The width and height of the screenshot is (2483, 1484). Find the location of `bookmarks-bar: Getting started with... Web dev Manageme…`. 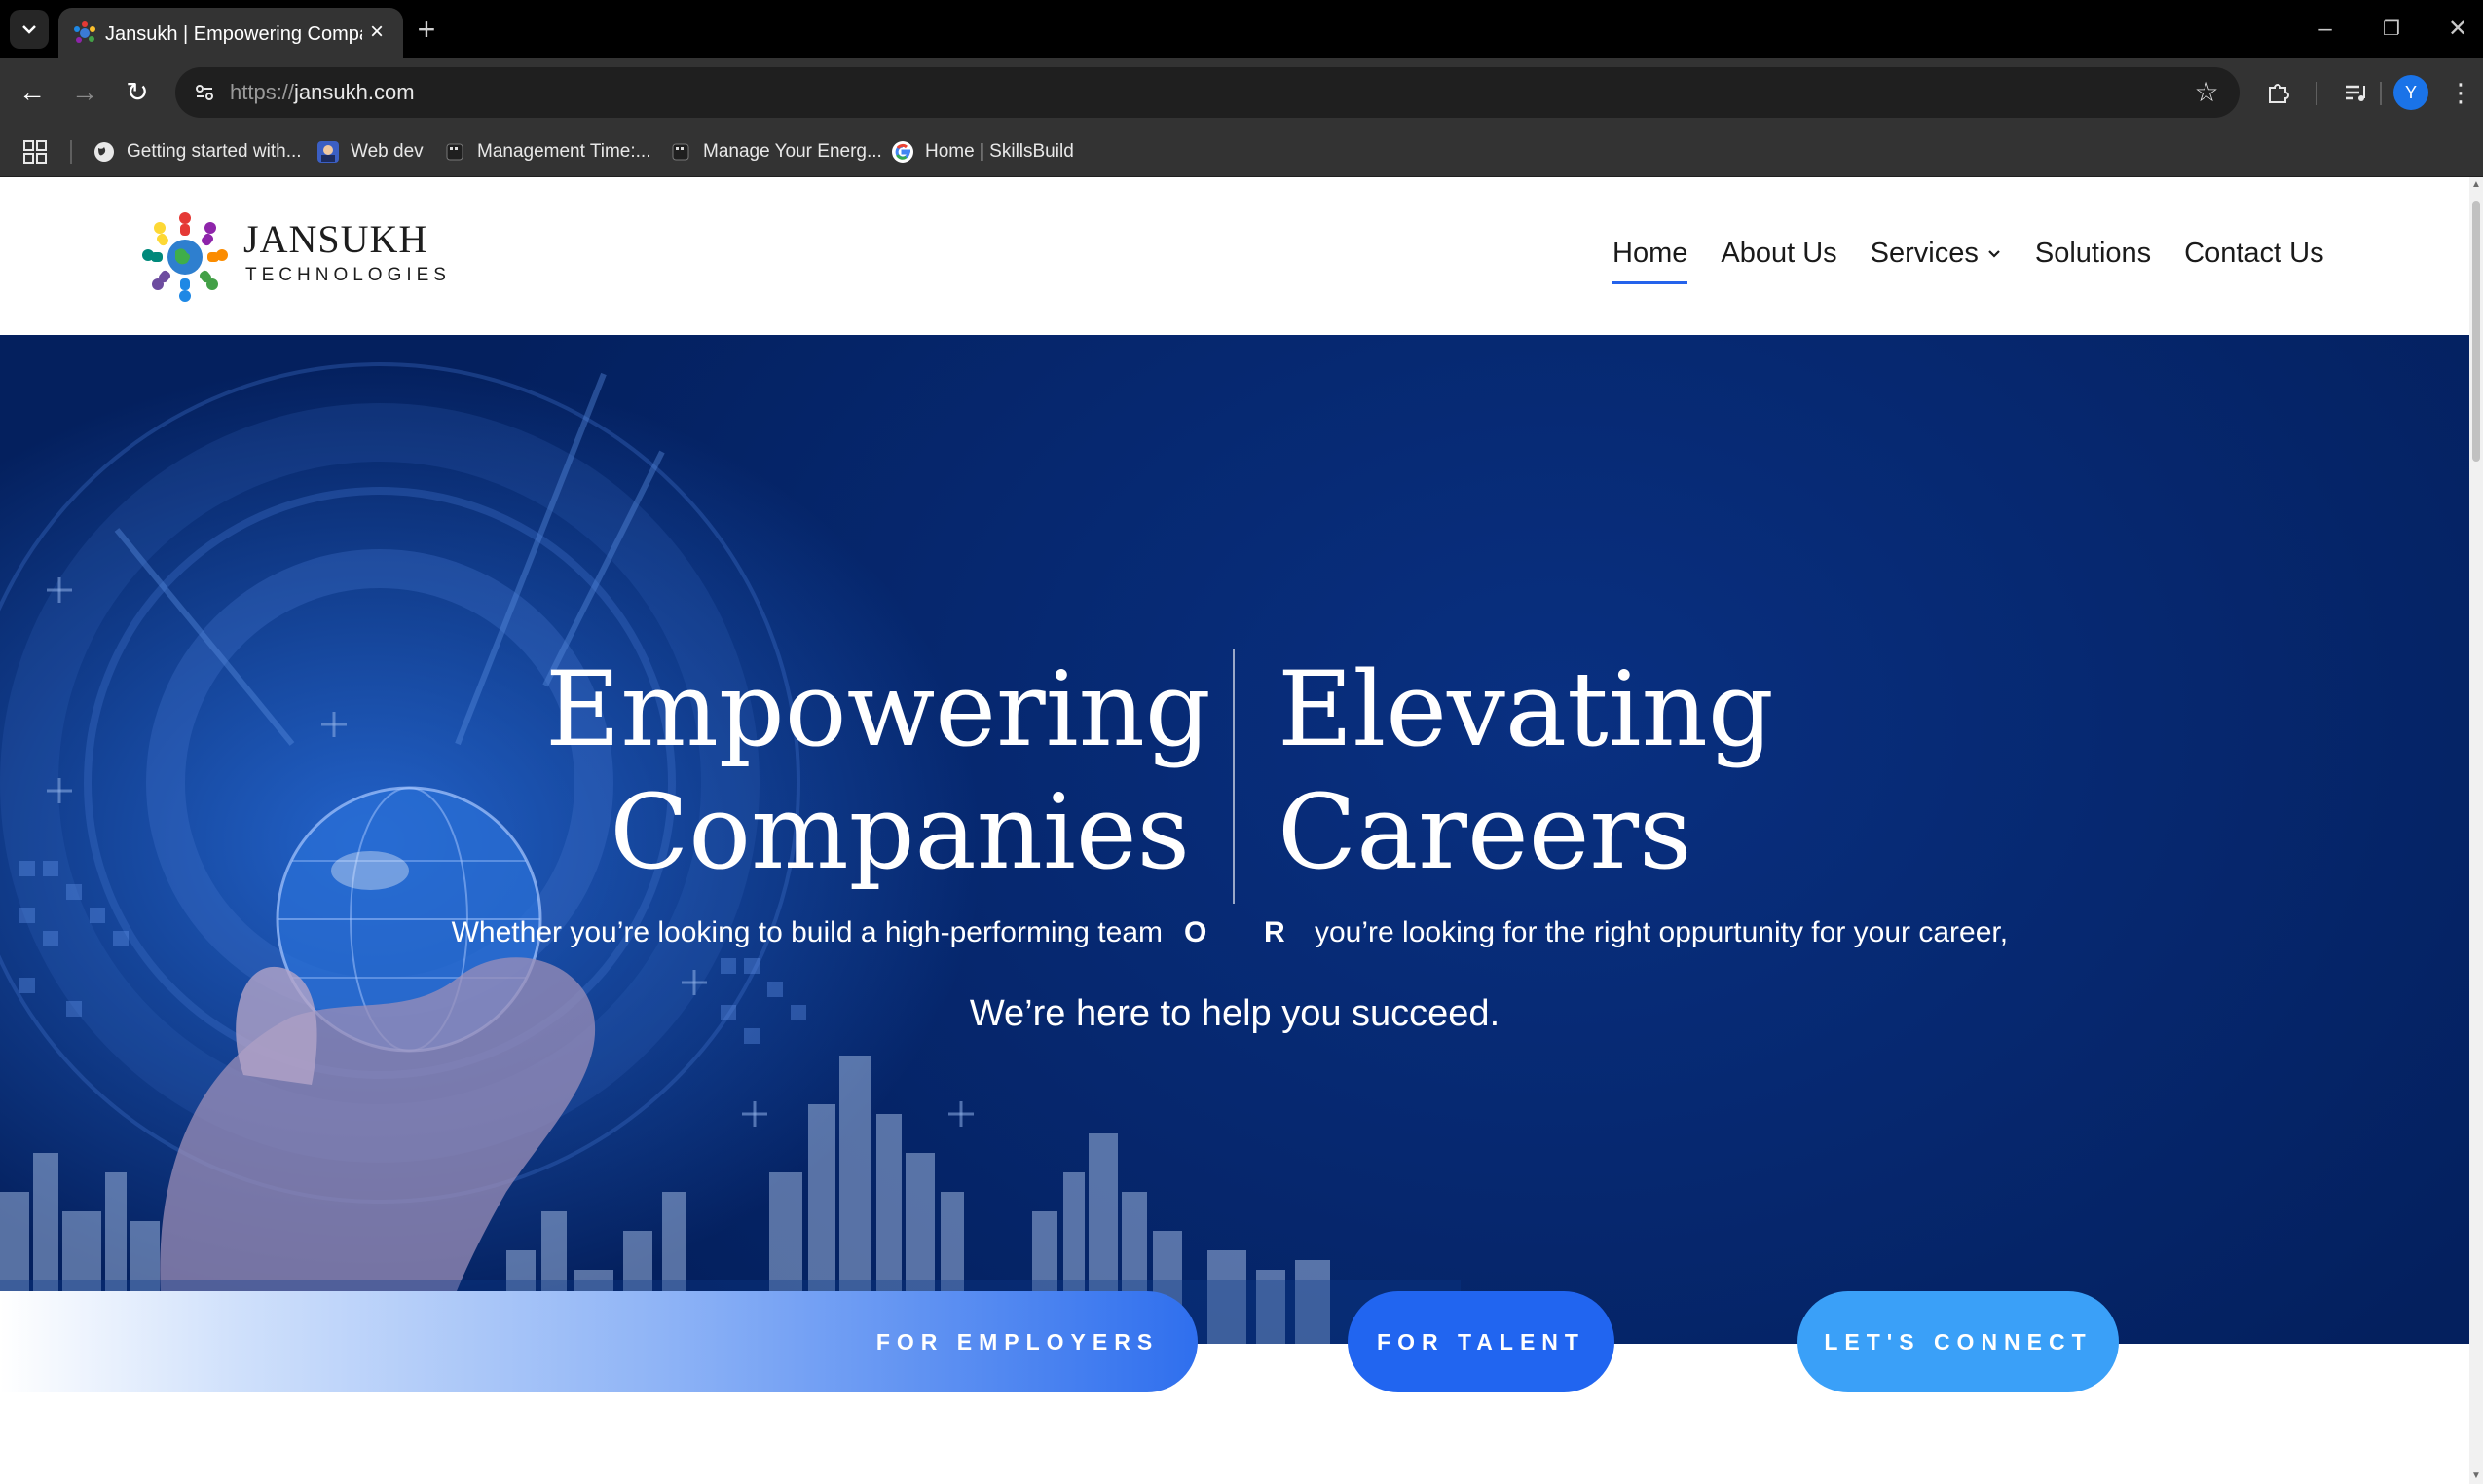

bookmarks-bar: Getting started with... Web dev Manageme… is located at coordinates (1241, 152).